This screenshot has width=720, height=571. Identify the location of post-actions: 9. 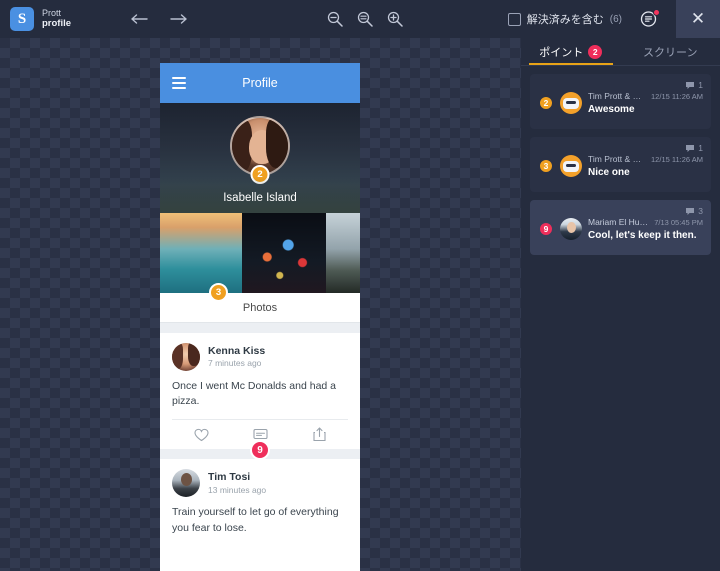
(260, 440).